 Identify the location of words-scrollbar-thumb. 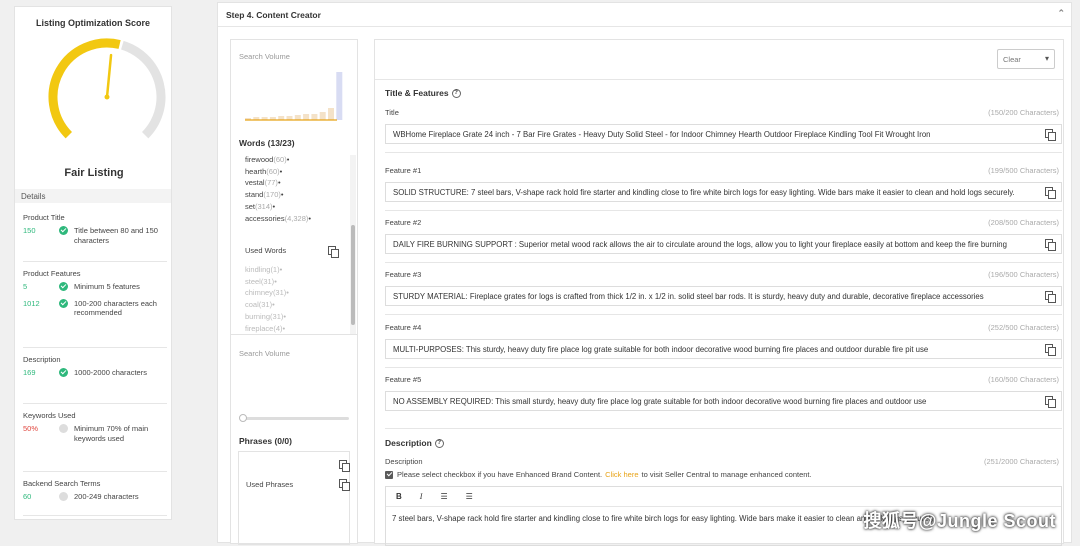
(353, 275).